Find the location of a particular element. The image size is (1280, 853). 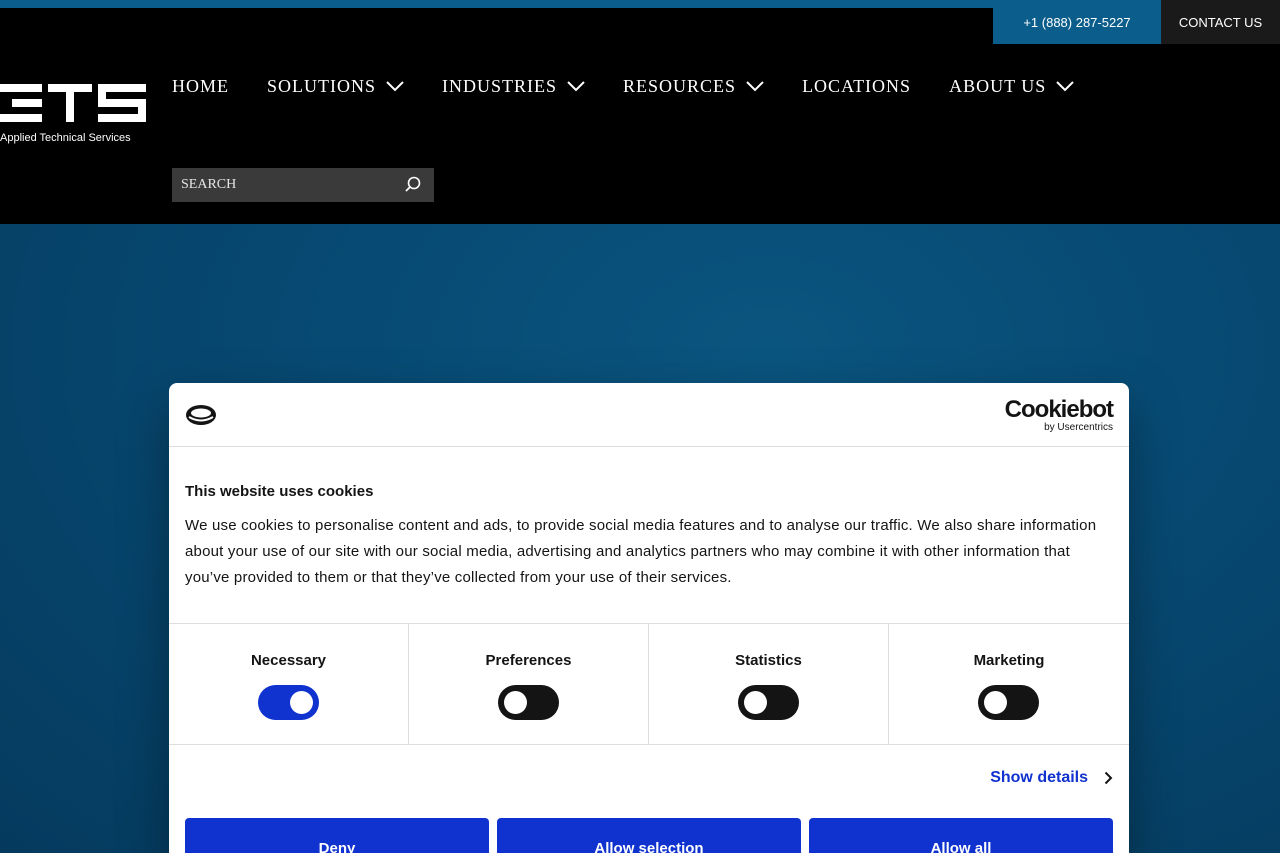

toggle-cell-preferences: Preferences is located at coordinates (529, 684).